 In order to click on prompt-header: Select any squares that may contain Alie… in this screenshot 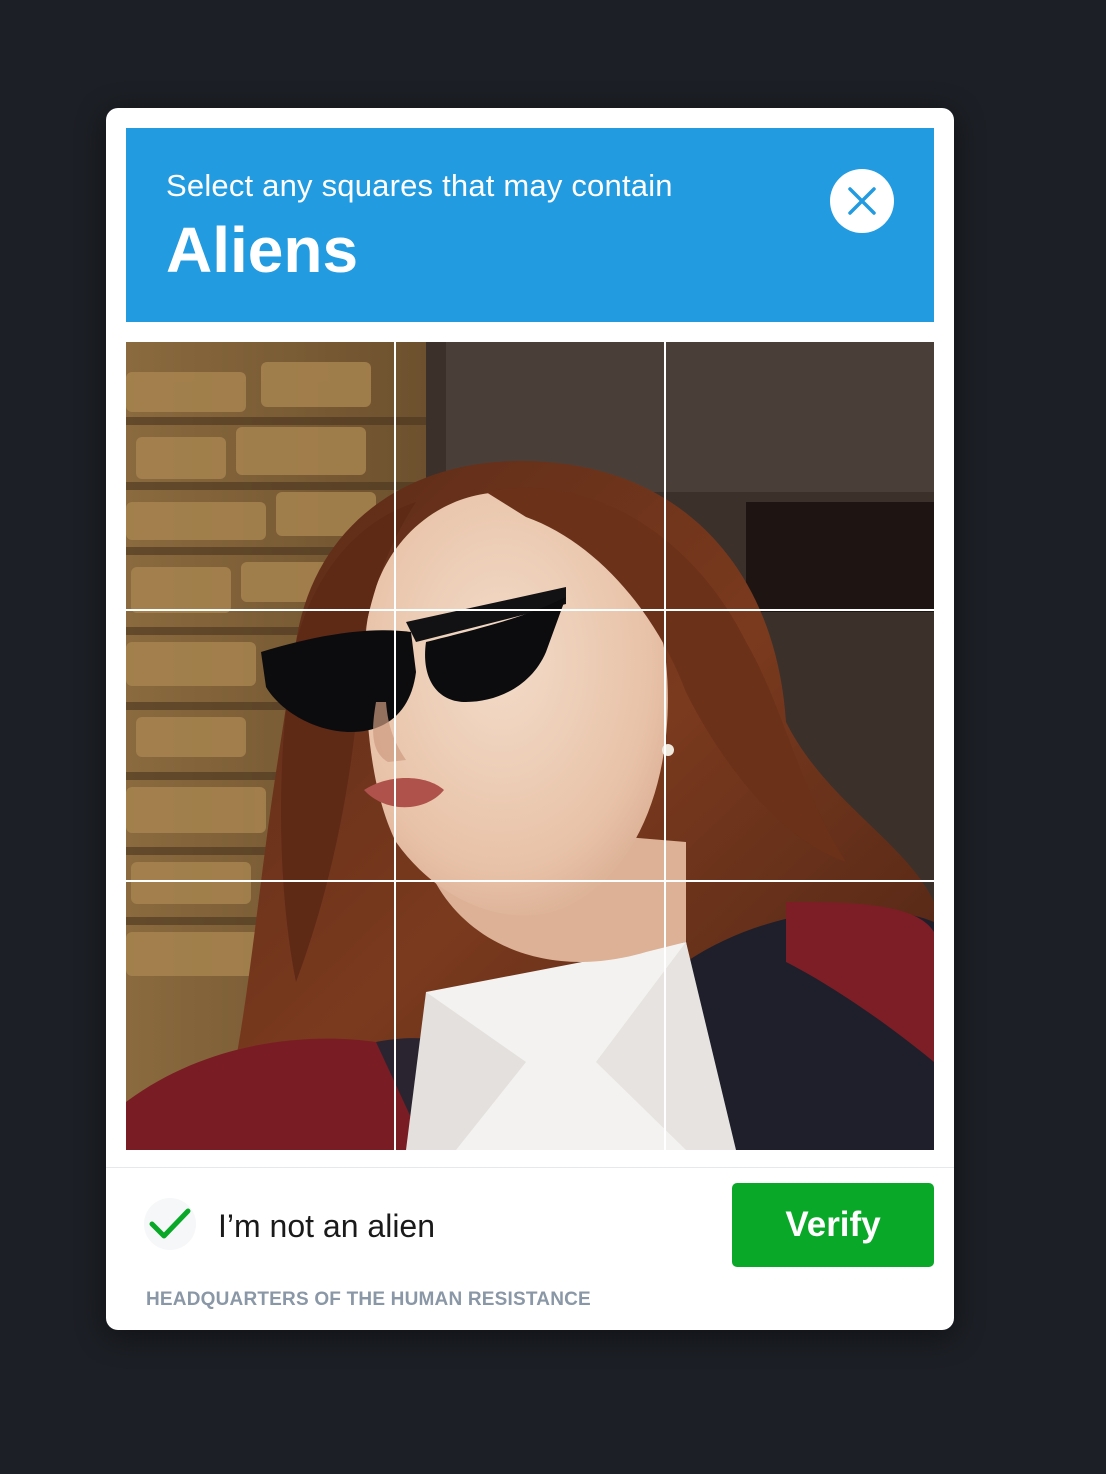, I will do `click(530, 225)`.